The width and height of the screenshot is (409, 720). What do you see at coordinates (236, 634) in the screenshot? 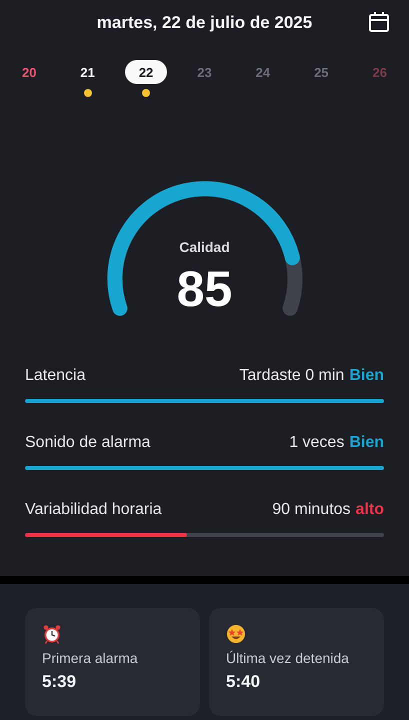
I see `star-eyes-face-icon` at bounding box center [236, 634].